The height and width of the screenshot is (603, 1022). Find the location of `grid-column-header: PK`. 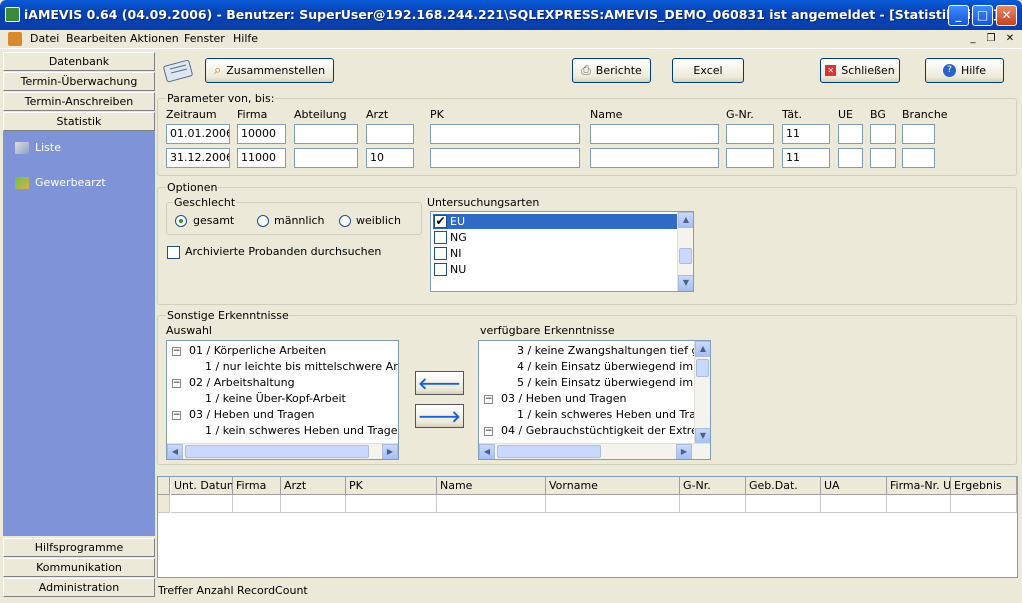

grid-column-header: PK is located at coordinates (391, 486).